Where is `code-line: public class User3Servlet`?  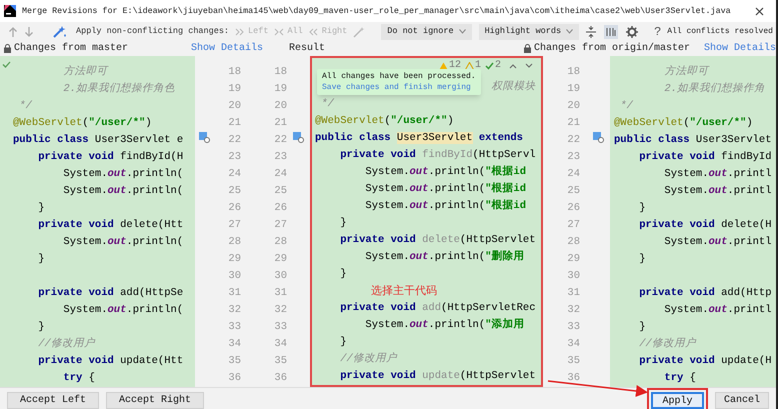
code-line: public class User3Servlet is located at coordinates (693, 140).